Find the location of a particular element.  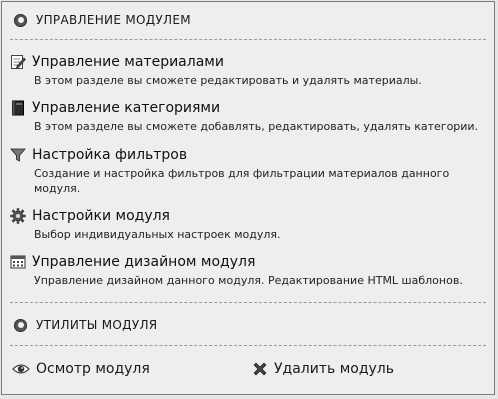

close-icon is located at coordinates (260, 369).